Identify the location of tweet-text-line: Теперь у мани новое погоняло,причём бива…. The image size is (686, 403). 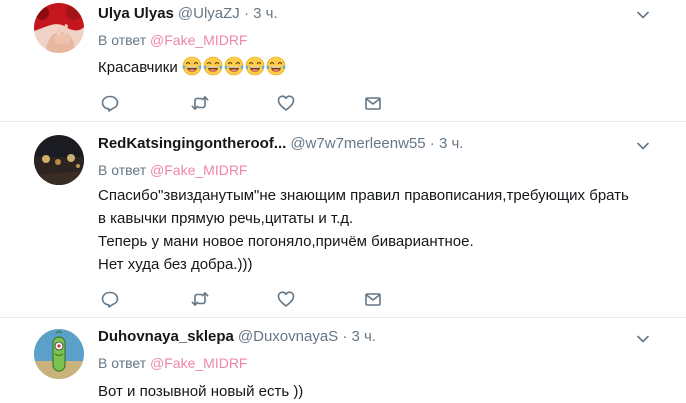
(286, 241).